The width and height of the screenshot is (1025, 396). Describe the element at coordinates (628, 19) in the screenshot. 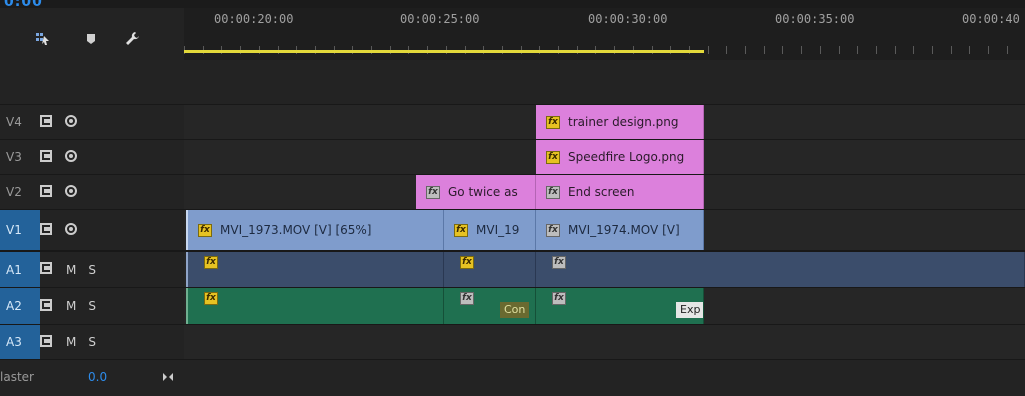

I see `ruler-label-30s: 00:00:30:00` at that location.